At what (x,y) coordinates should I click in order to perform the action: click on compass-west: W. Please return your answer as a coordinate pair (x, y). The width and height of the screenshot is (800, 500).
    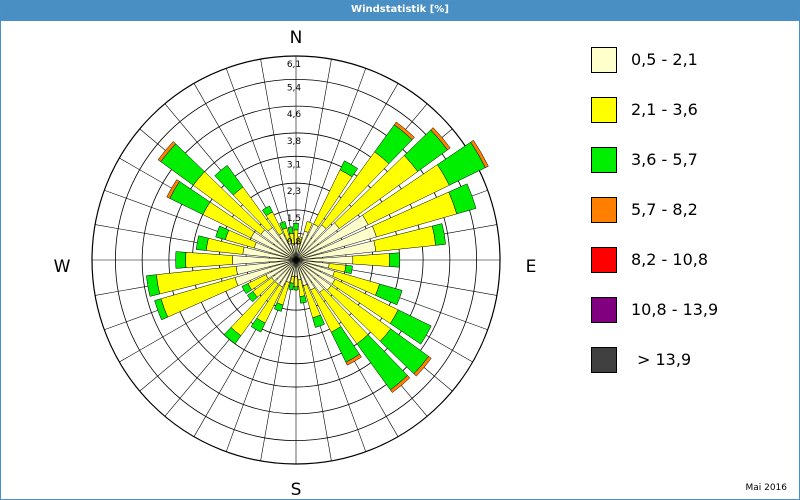
    Looking at the image, I should click on (62, 267).